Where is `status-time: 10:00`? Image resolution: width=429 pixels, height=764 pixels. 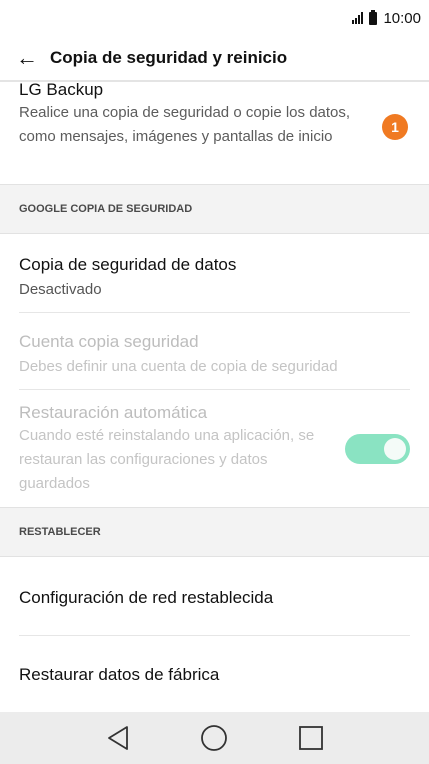 status-time: 10:00 is located at coordinates (402, 18).